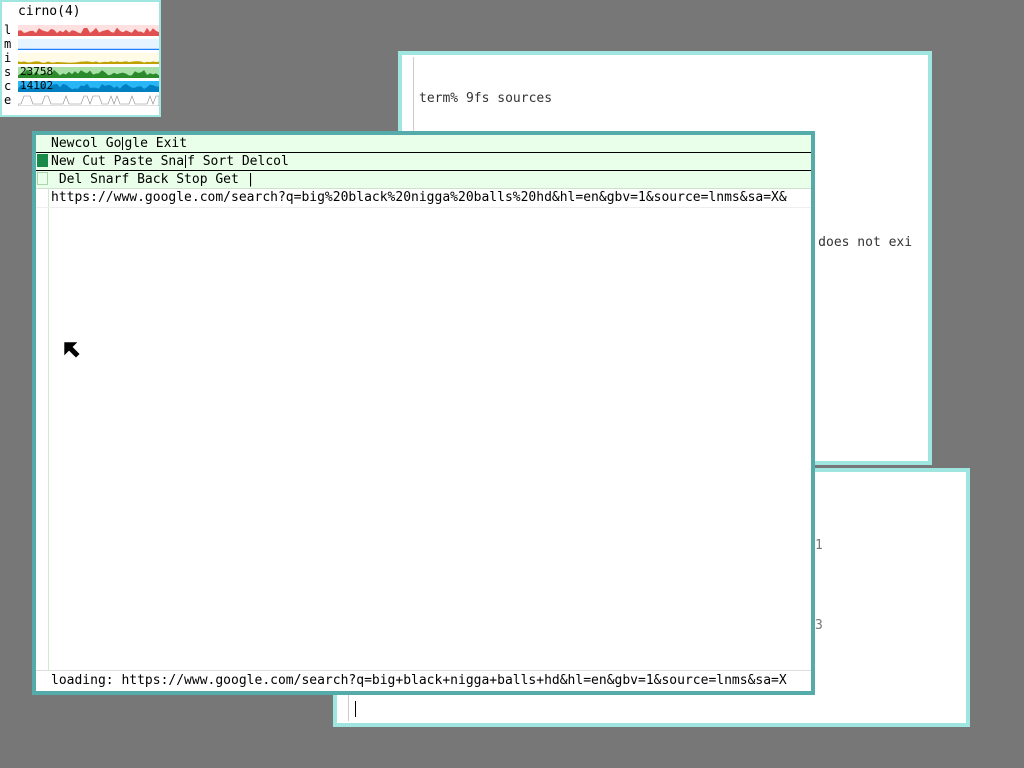 This screenshot has height=768, width=1024. What do you see at coordinates (8, 58) in the screenshot?
I see `gauge-label: i` at bounding box center [8, 58].